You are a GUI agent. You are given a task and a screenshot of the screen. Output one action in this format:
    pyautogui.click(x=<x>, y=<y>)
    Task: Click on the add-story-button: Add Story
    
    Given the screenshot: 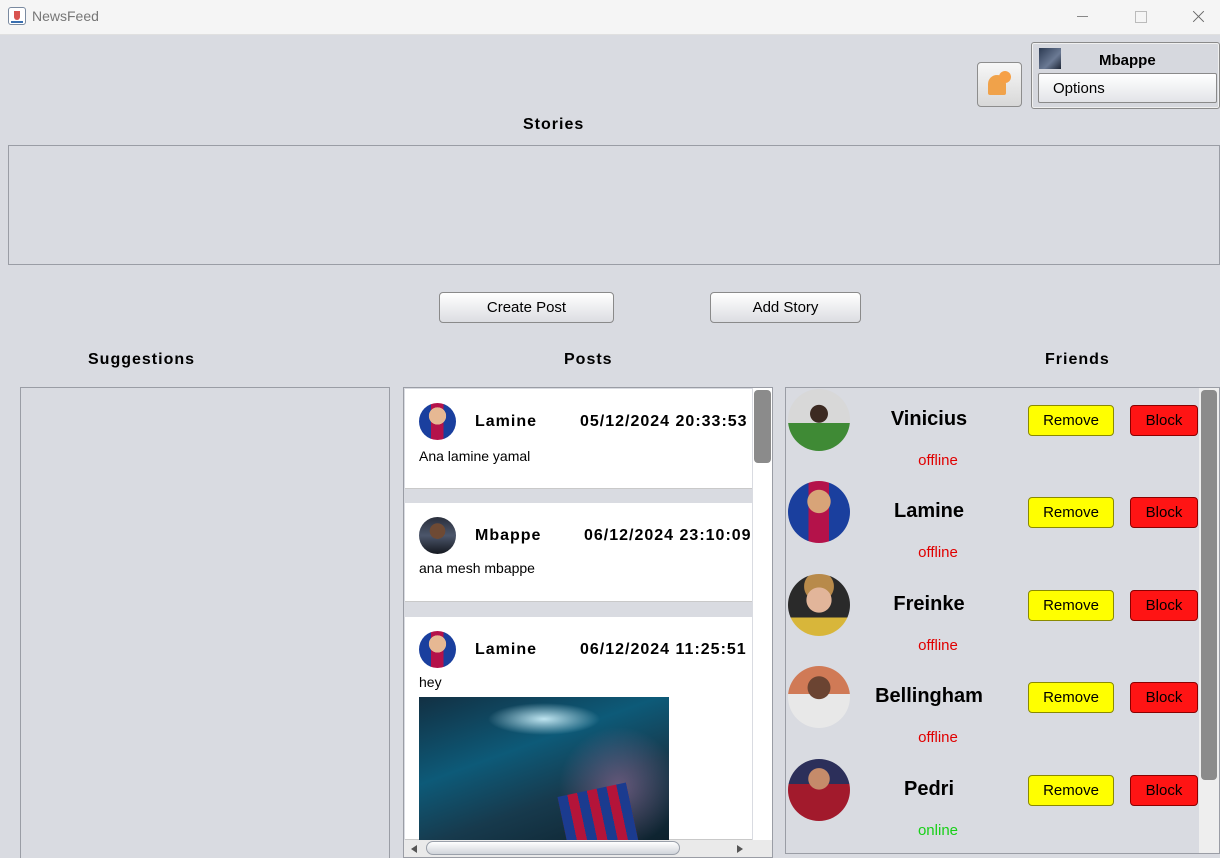 What is the action you would take?
    pyautogui.click(x=785, y=307)
    